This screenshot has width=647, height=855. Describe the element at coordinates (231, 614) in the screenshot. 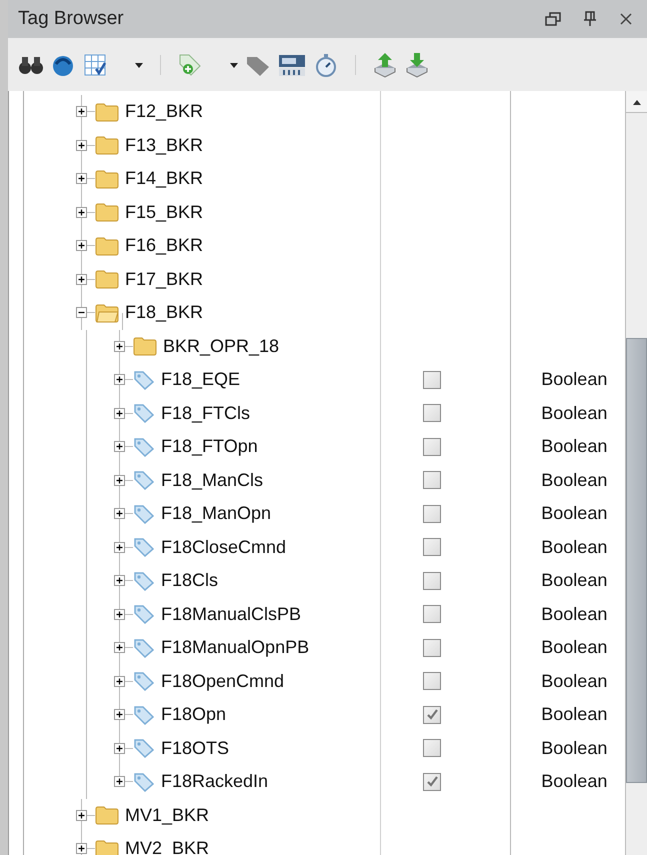

I see `tree-item-label: F18ManualClsPB` at that location.